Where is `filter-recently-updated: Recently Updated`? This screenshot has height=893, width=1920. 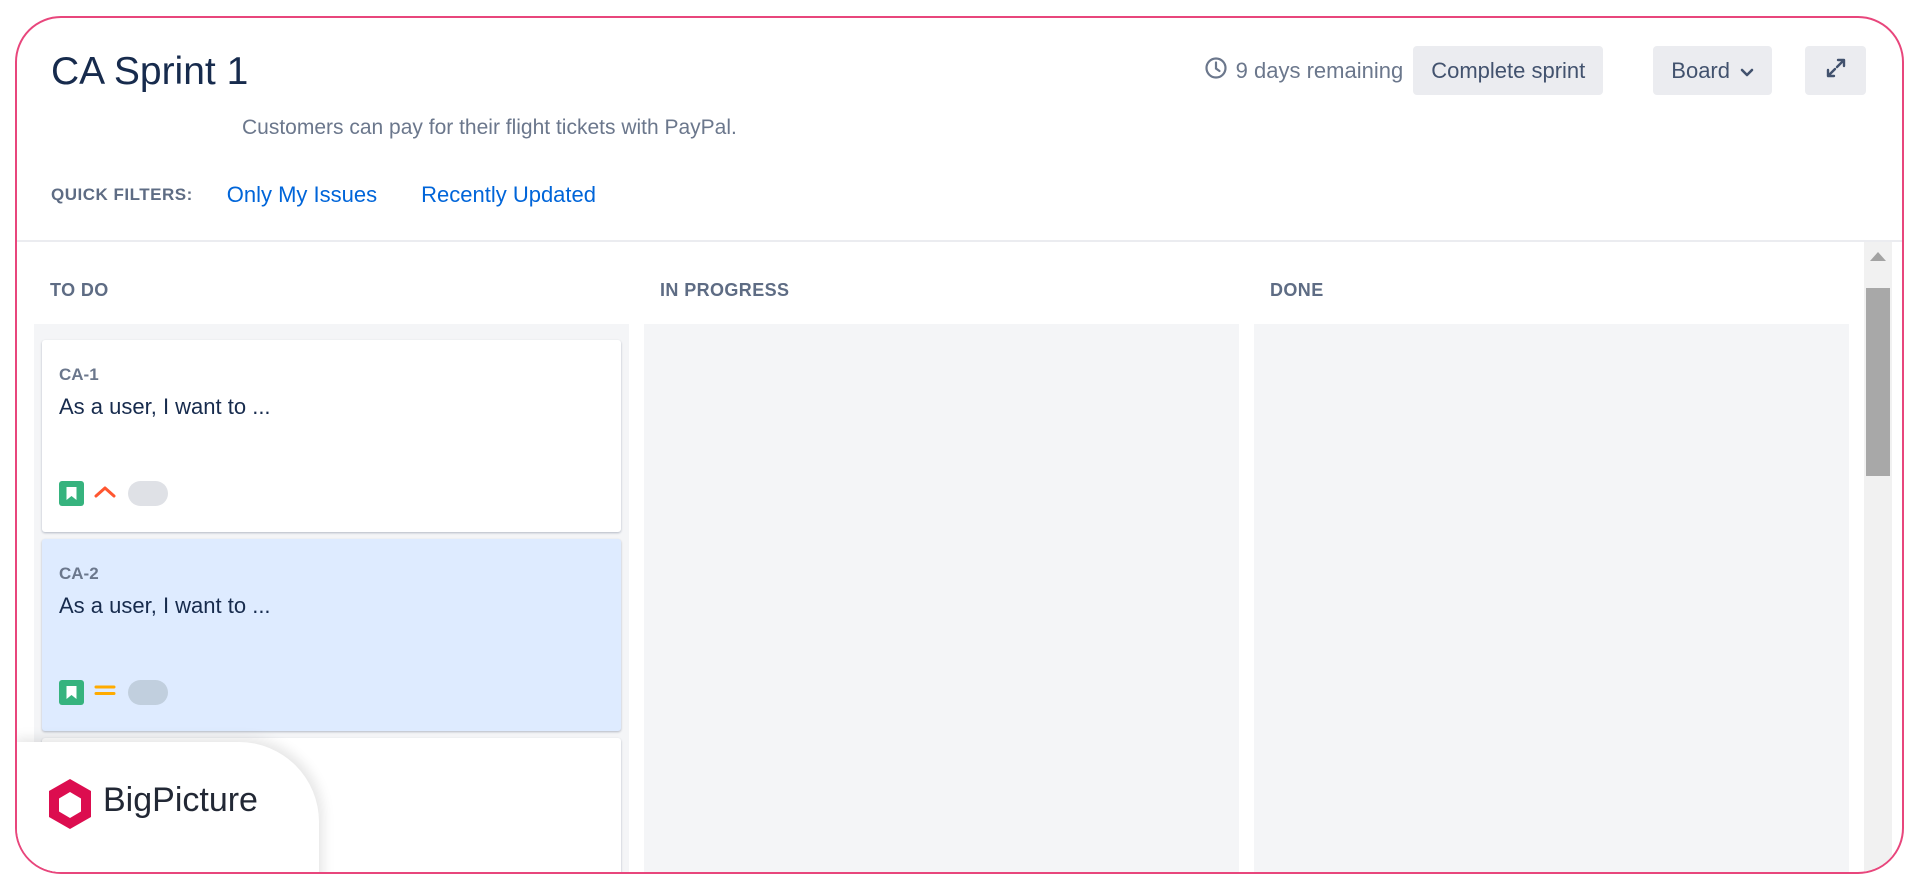 filter-recently-updated: Recently Updated is located at coordinates (508, 195).